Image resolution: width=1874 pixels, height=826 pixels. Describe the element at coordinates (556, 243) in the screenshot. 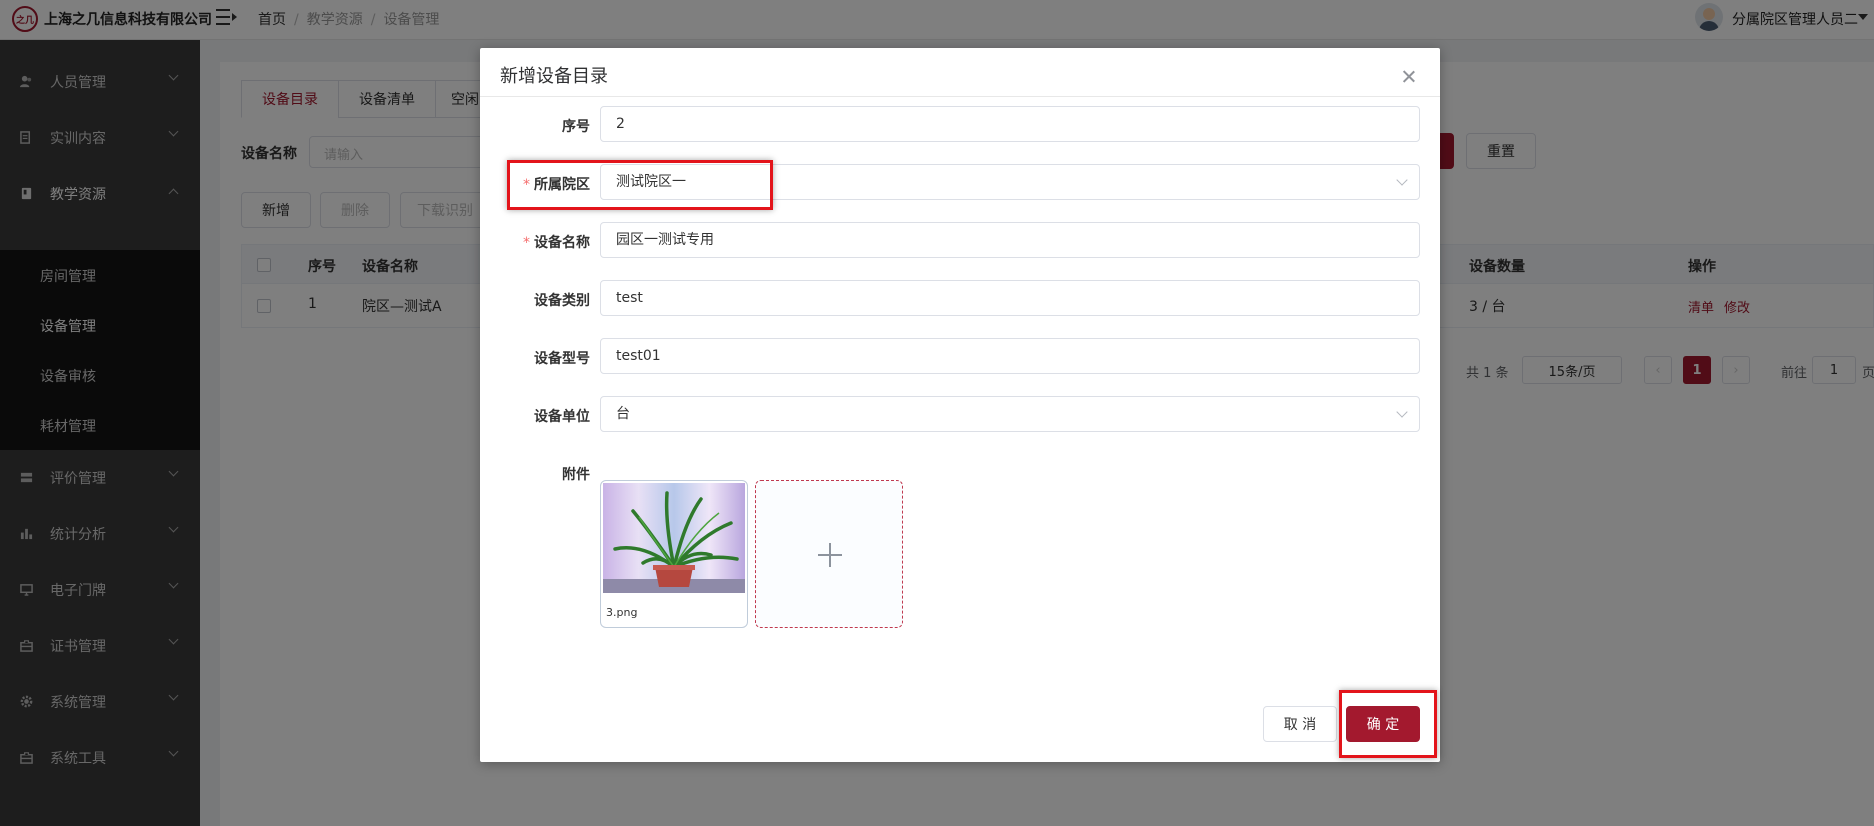

I see `device-name-label: * 设备名称` at that location.